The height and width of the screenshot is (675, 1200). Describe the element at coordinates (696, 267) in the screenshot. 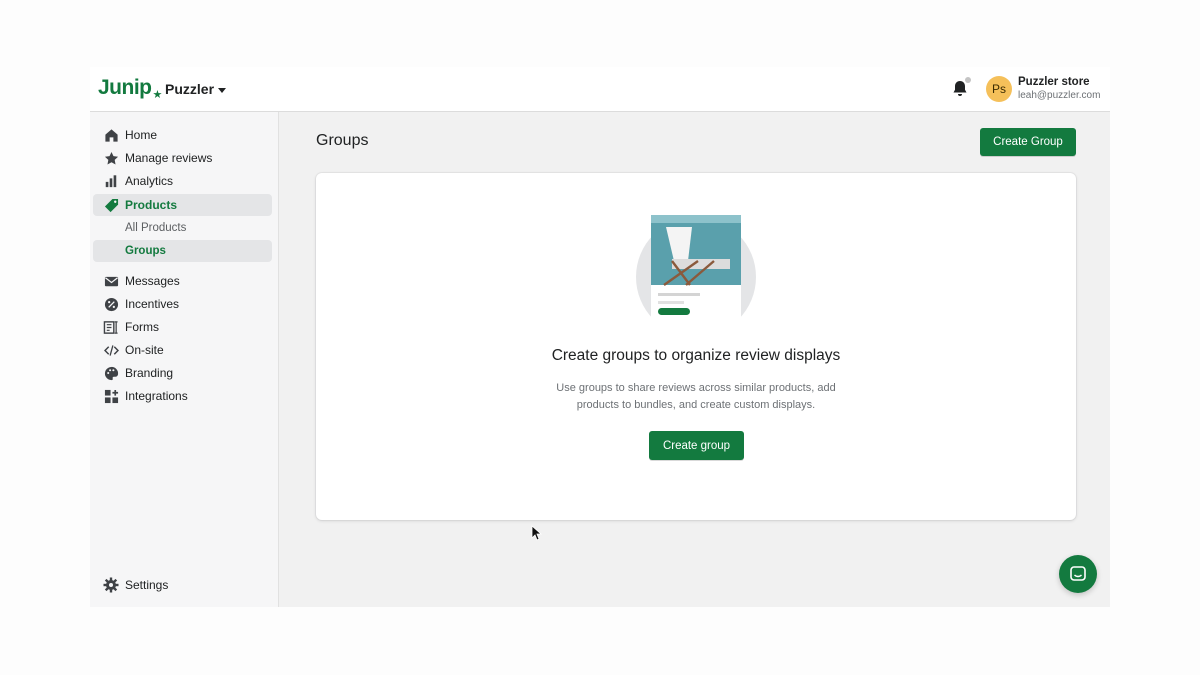

I see `empty-state-illustration` at that location.